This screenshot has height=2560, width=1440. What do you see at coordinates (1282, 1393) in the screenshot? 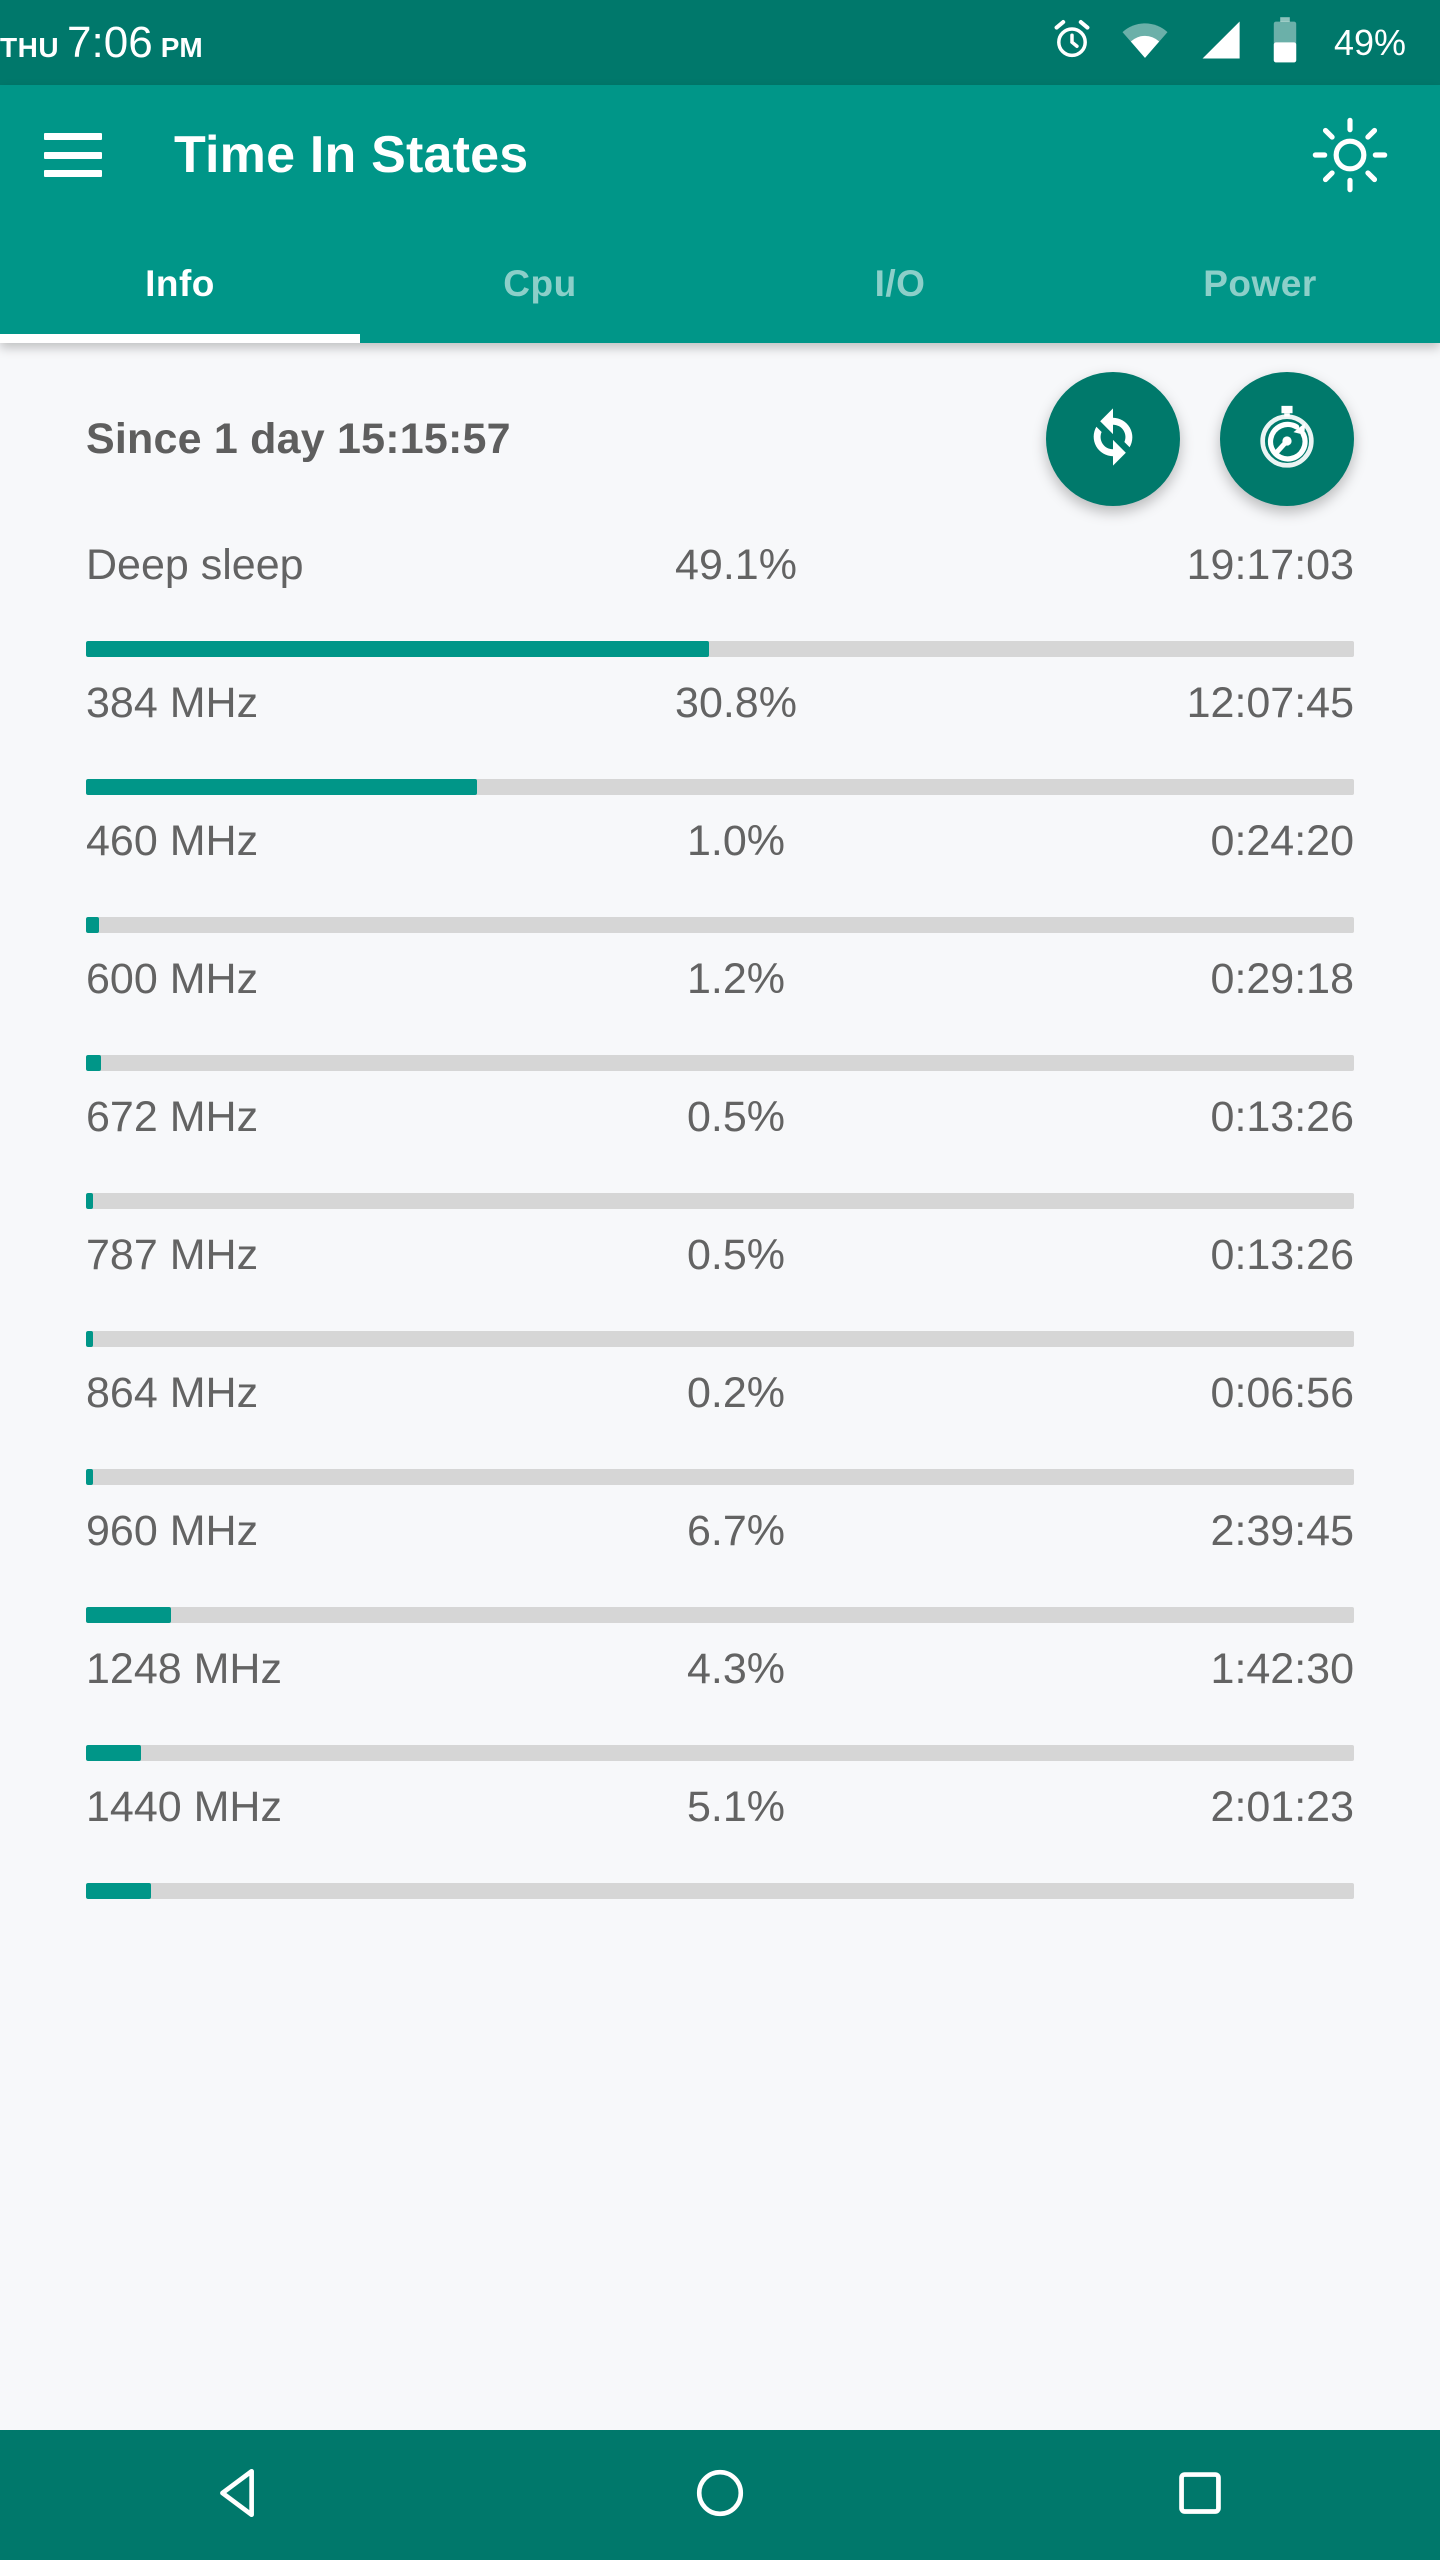
I see `state-duration: 0:06:56` at bounding box center [1282, 1393].